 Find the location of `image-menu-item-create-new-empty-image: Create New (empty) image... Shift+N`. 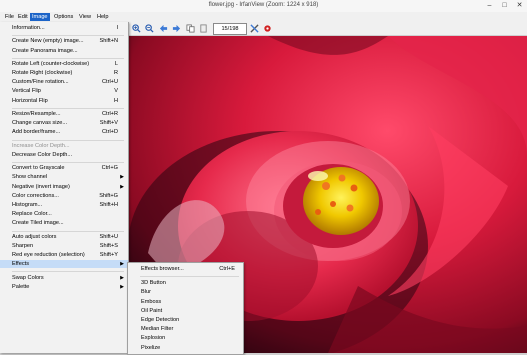

image-menu-item-create-new-empty-image: Create New (empty) image... Shift+N is located at coordinates (64, 41).